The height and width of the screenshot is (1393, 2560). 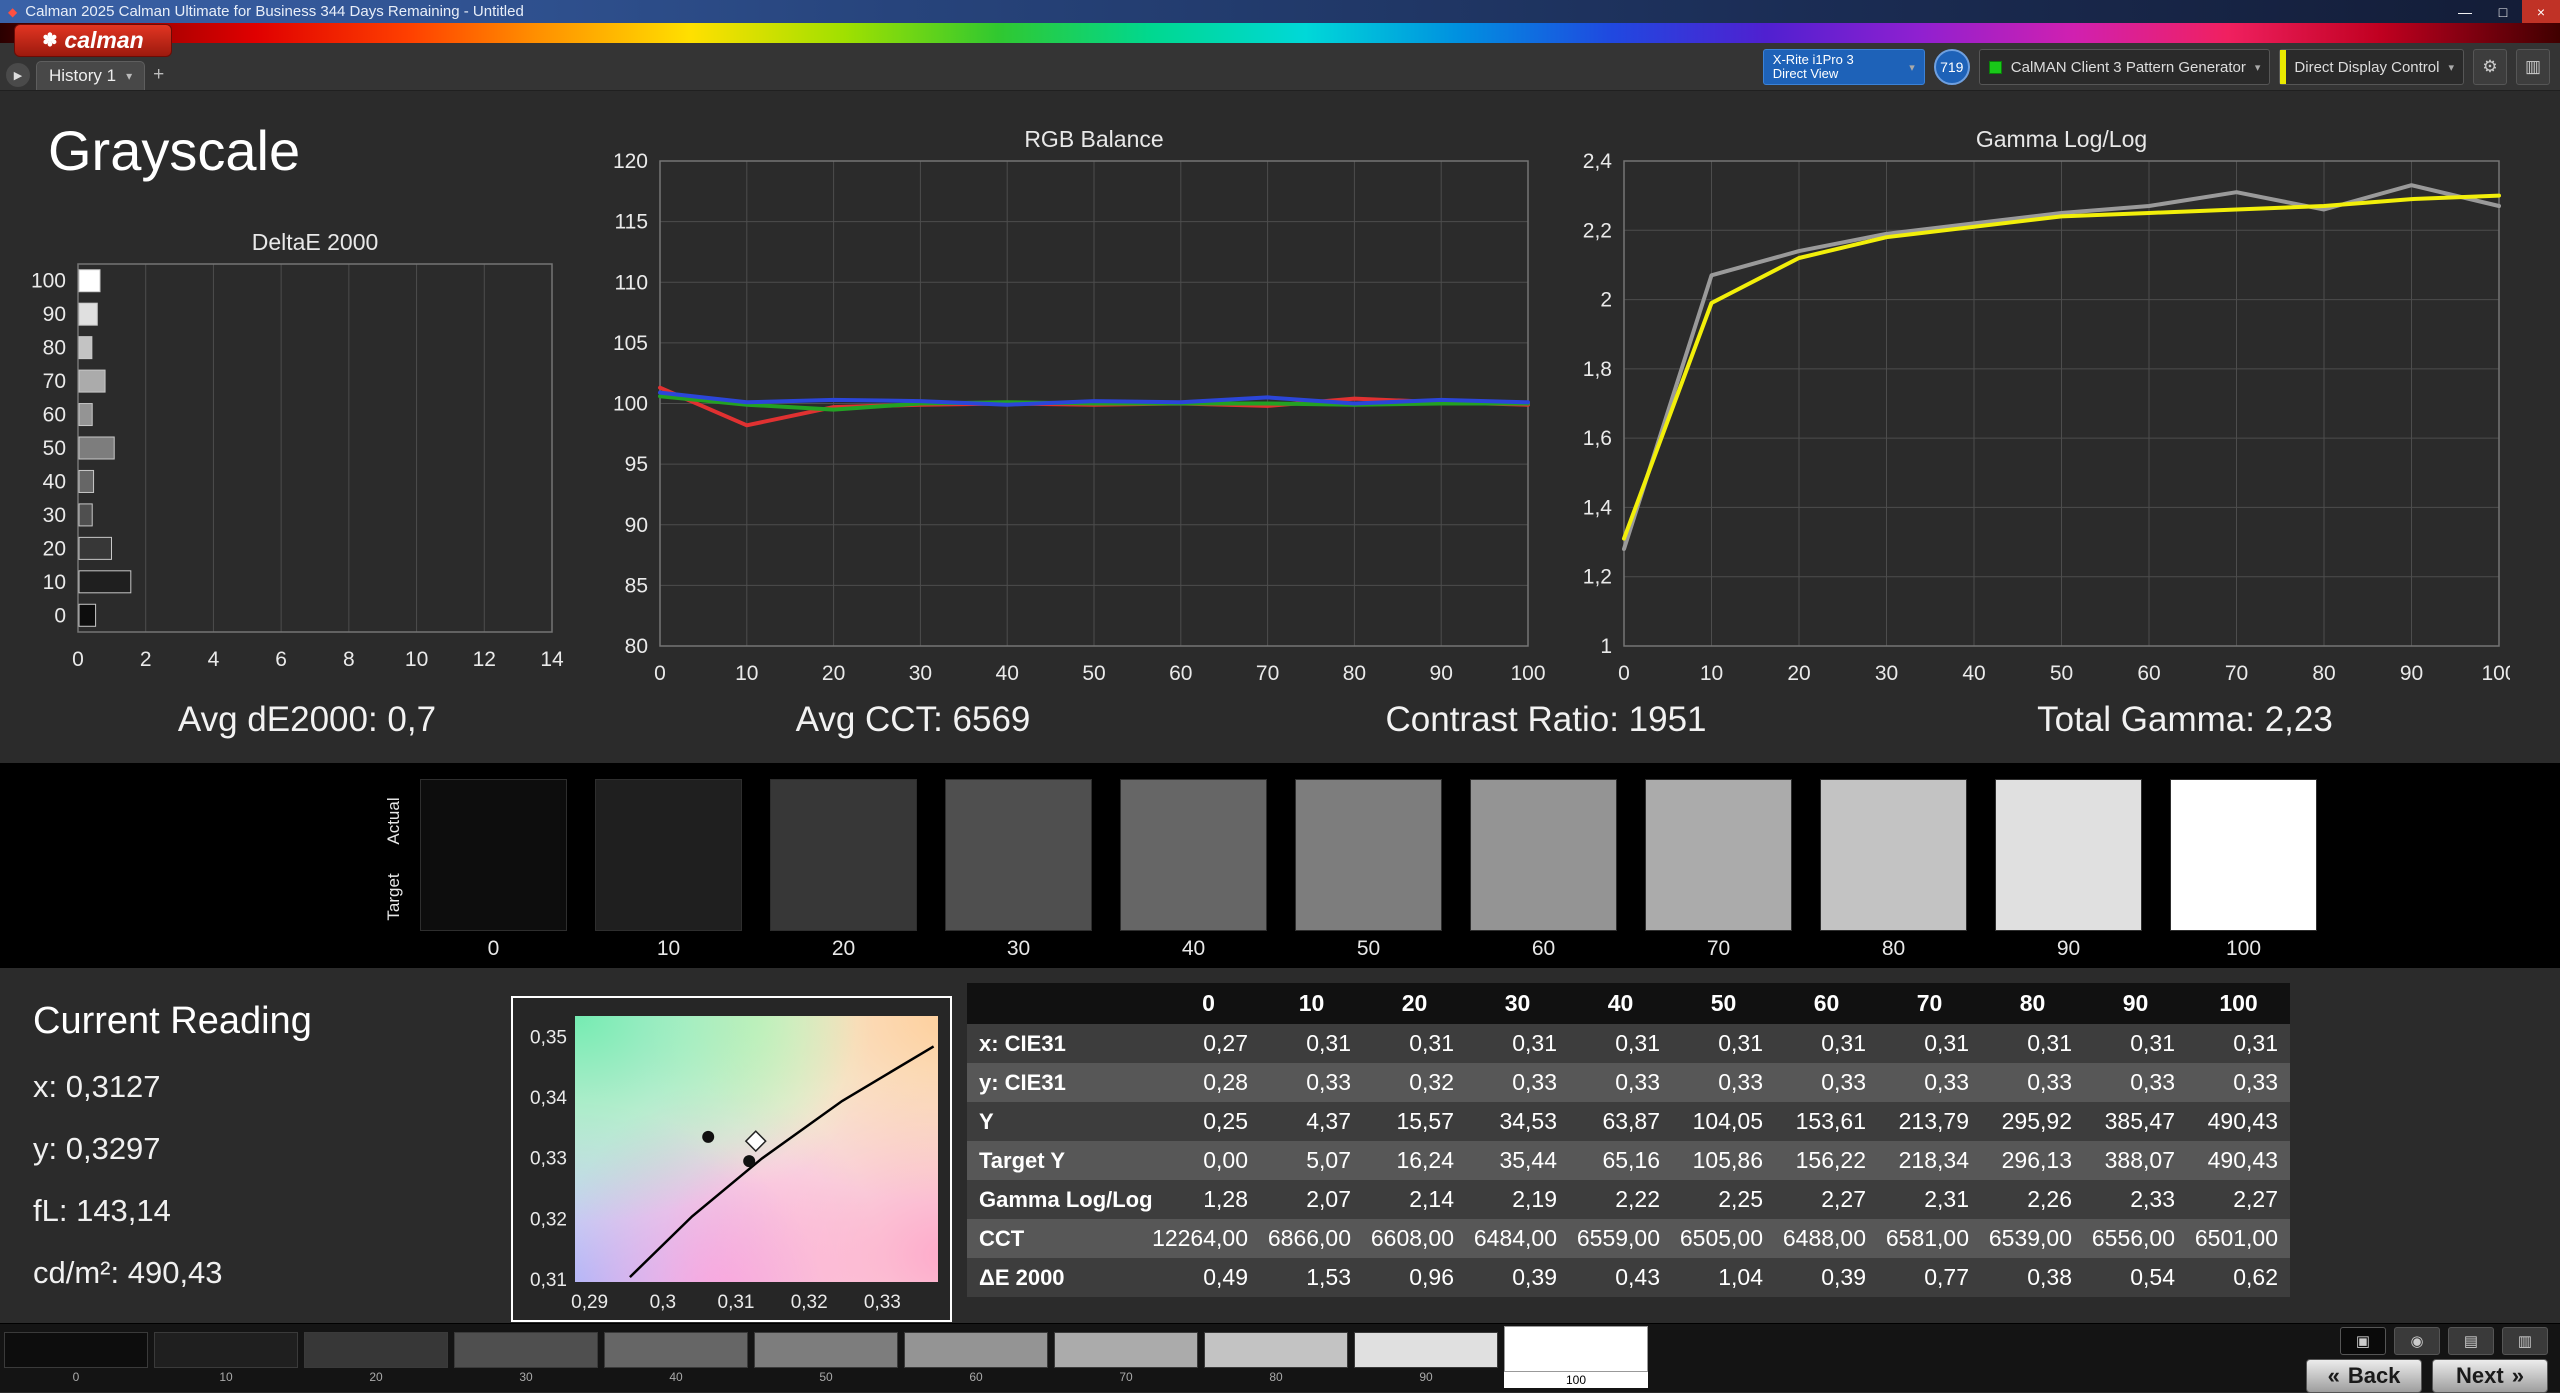 What do you see at coordinates (882, 1302) in the screenshot?
I see `svg-text: 0,33` at bounding box center [882, 1302].